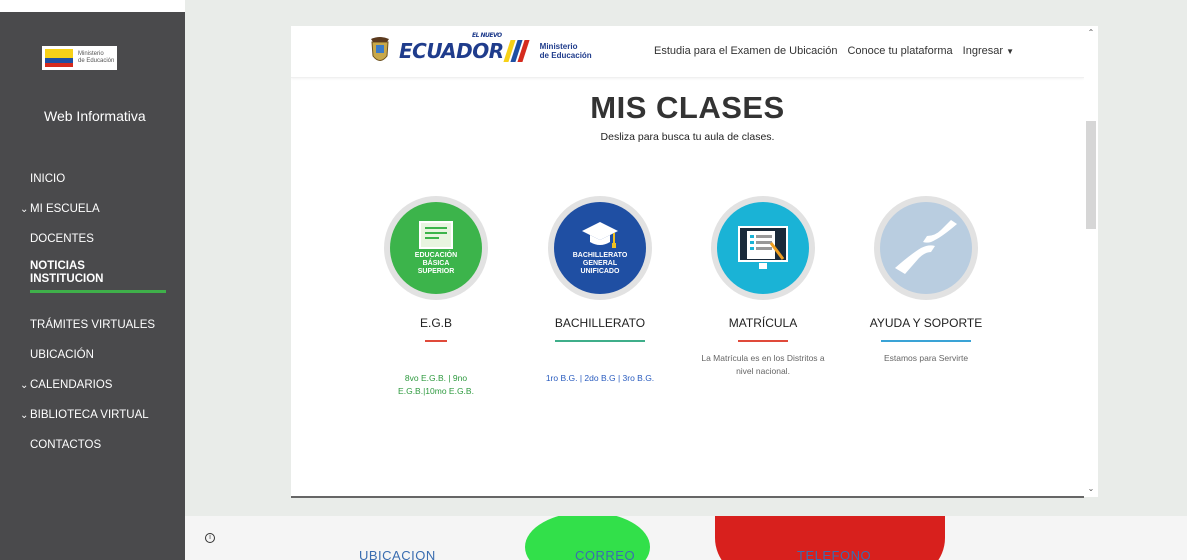 This screenshot has width=1187, height=560. I want to click on sidebar-top-strip, so click(92, 6).